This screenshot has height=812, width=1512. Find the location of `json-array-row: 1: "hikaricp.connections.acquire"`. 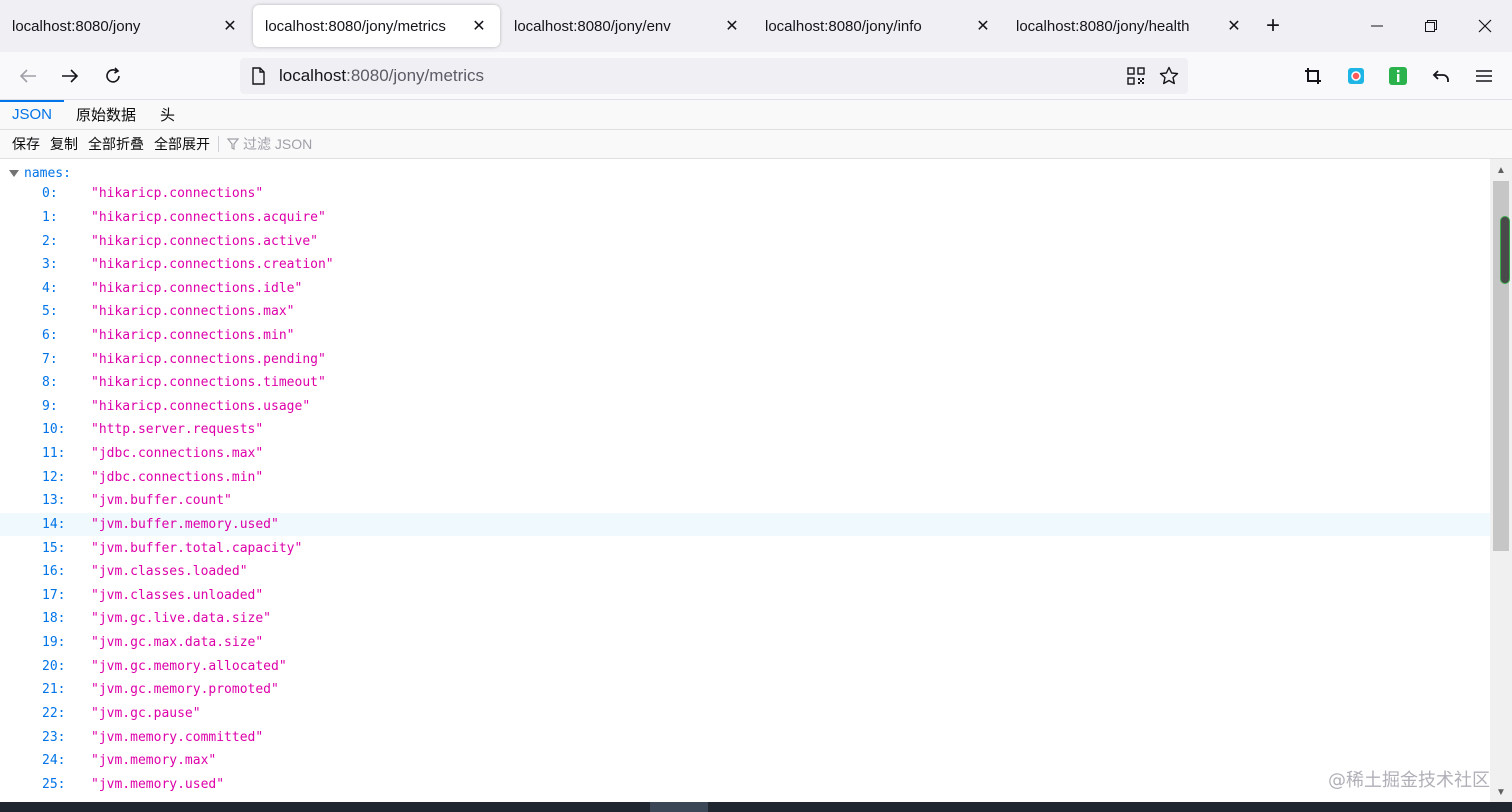

json-array-row: 1: "hikaricp.connections.acquire" is located at coordinates (745, 218).